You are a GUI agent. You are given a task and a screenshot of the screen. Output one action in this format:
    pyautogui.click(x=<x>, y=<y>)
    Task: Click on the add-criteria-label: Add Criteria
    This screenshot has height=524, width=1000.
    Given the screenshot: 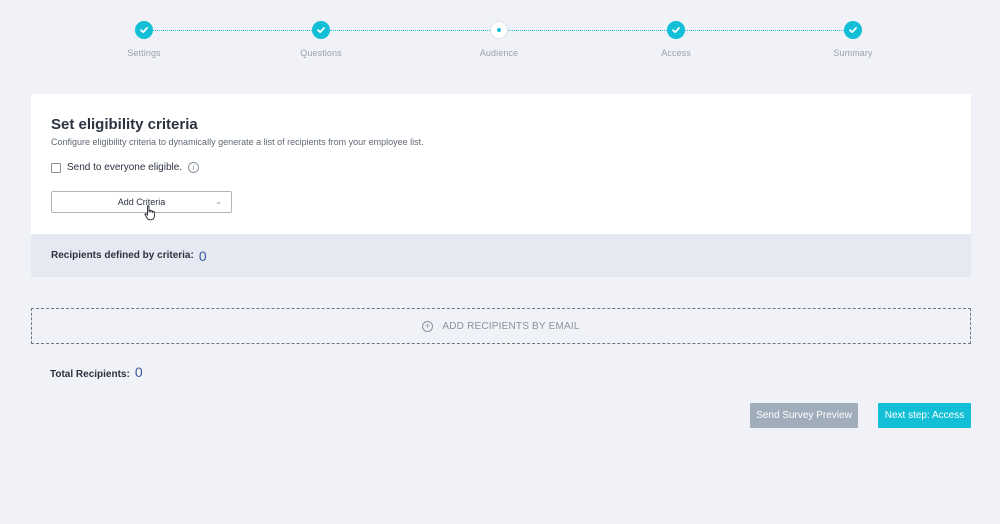 What is the action you would take?
    pyautogui.click(x=141, y=202)
    